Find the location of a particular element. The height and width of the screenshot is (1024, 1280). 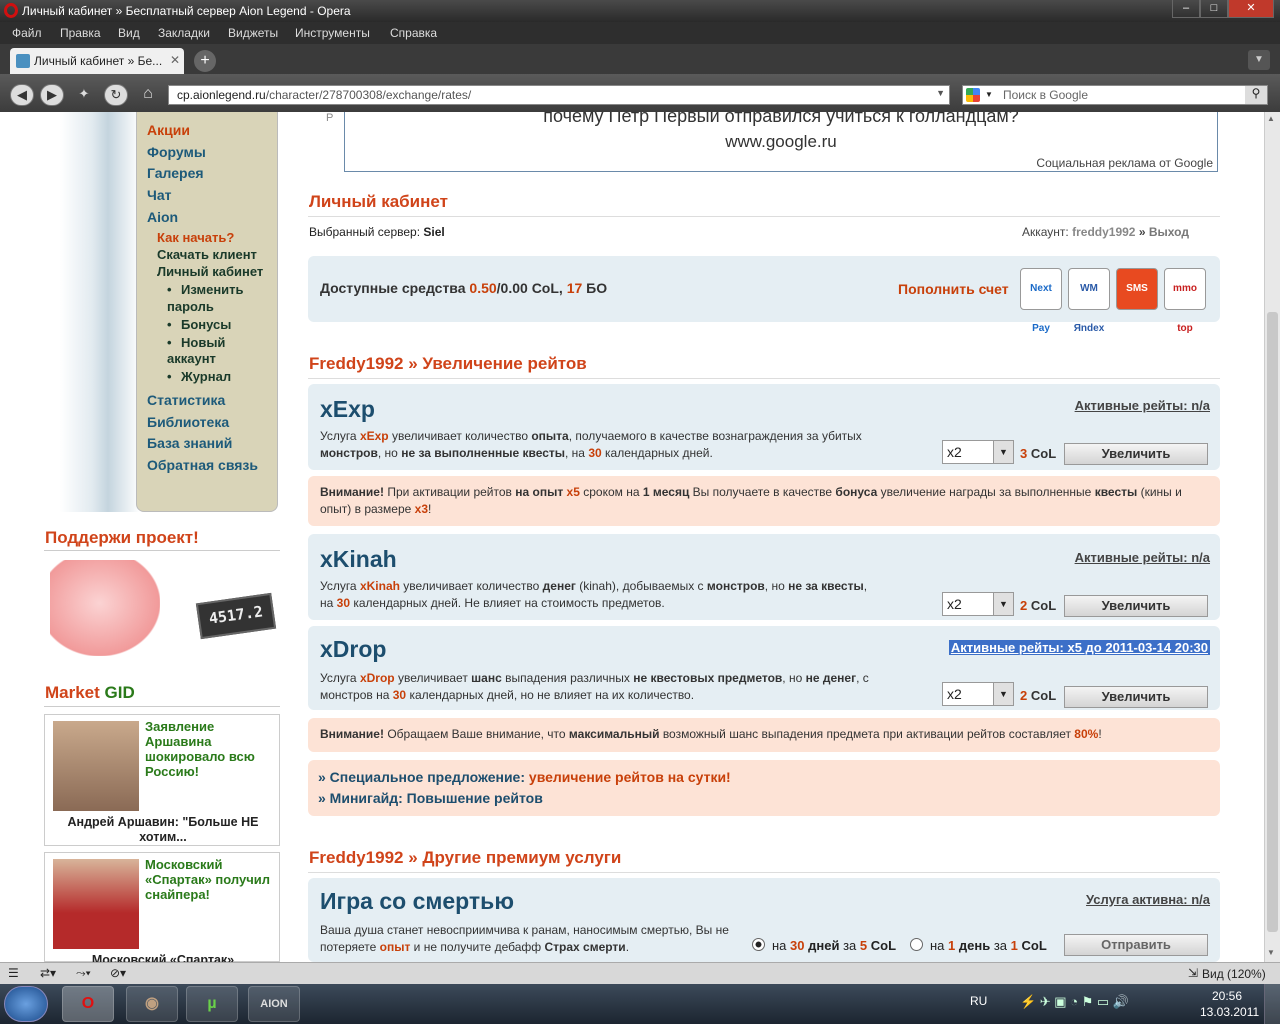

tab-close-icon: ✕ is located at coordinates (175, 60).